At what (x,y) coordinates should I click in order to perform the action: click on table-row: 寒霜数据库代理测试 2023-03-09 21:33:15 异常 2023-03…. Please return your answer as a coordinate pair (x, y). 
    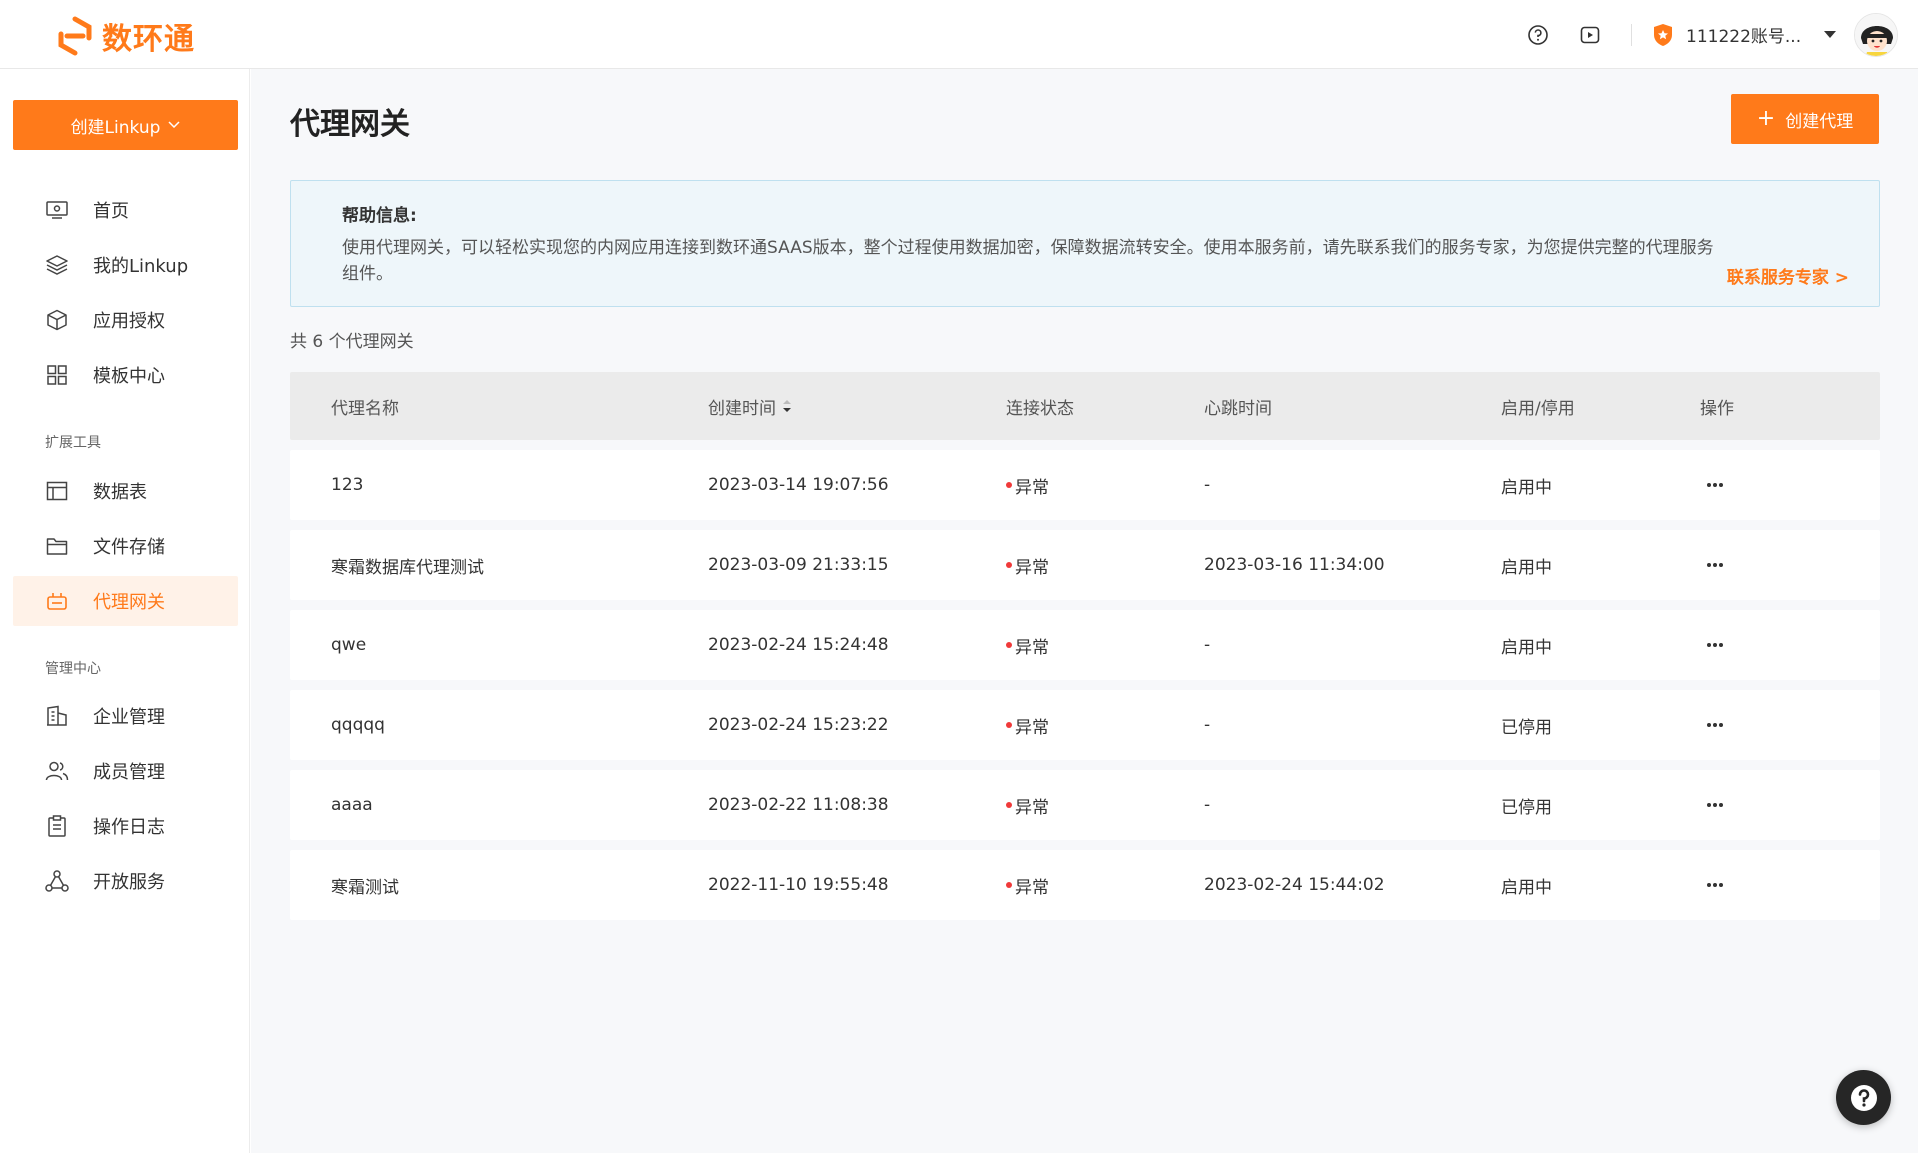
    Looking at the image, I should click on (1085, 565).